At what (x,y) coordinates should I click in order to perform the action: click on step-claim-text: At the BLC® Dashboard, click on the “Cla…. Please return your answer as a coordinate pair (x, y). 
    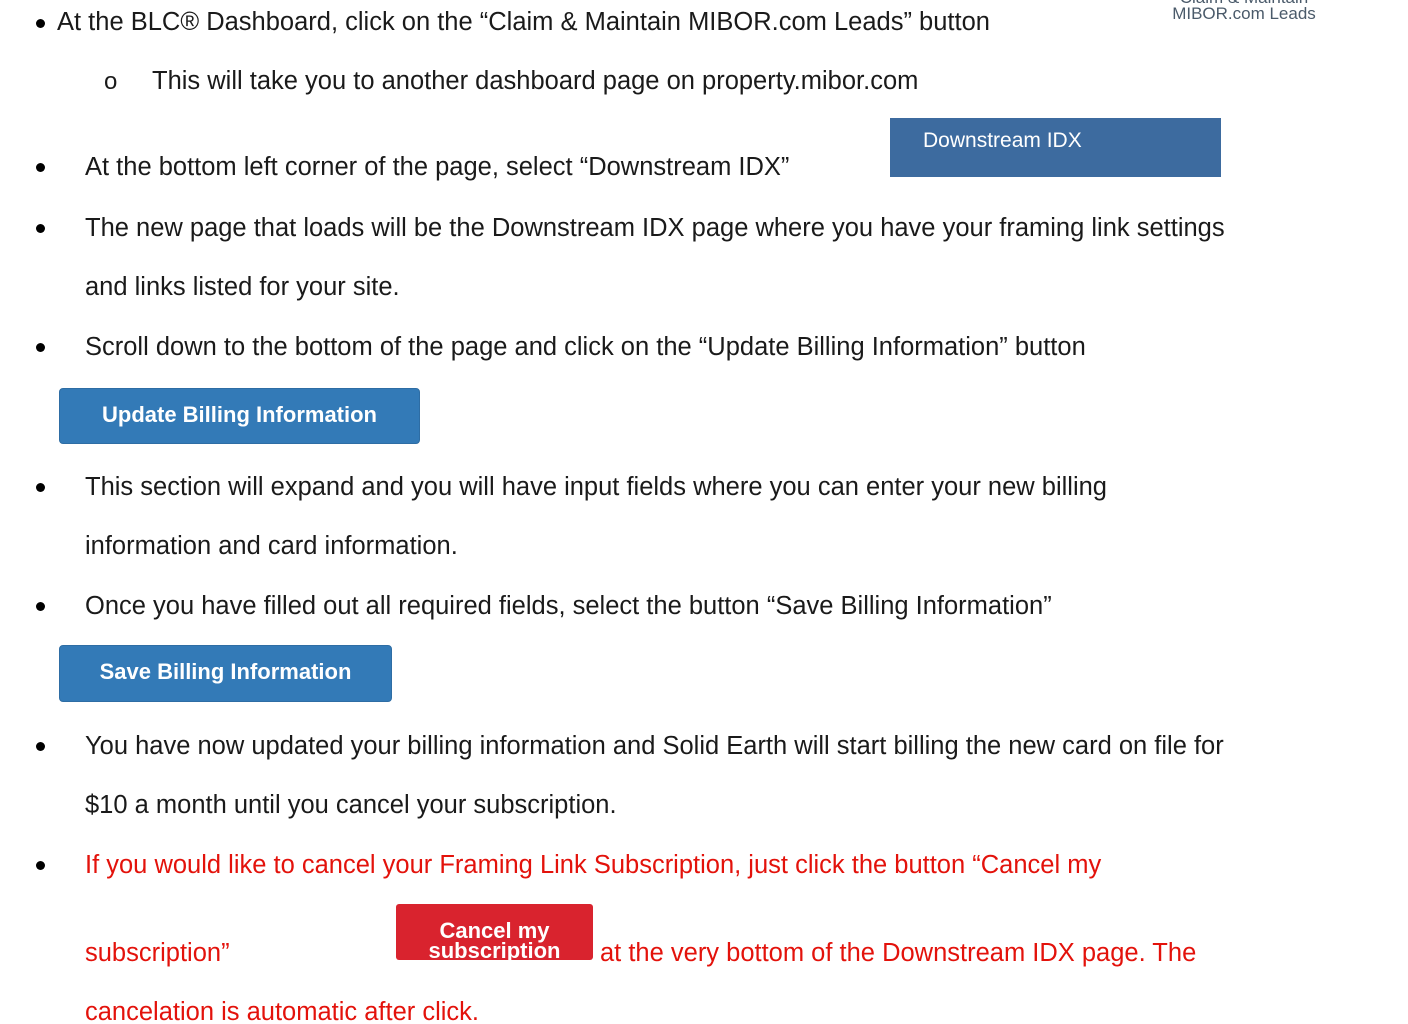
    Looking at the image, I should click on (523, 22).